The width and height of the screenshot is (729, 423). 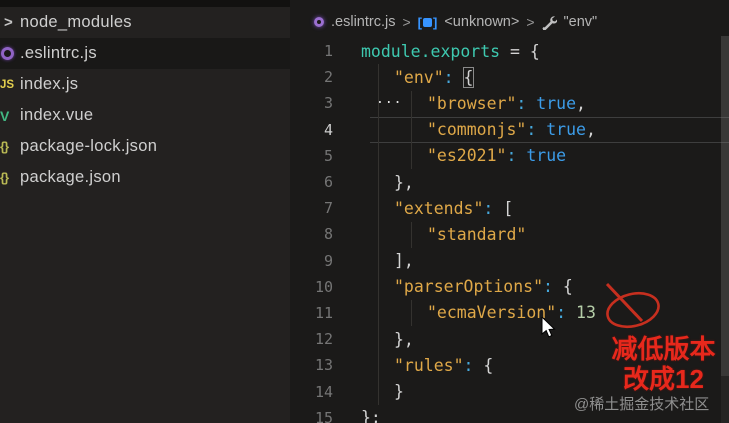 I want to click on annotation-note: 减低版本 改成12, so click(x=663, y=364).